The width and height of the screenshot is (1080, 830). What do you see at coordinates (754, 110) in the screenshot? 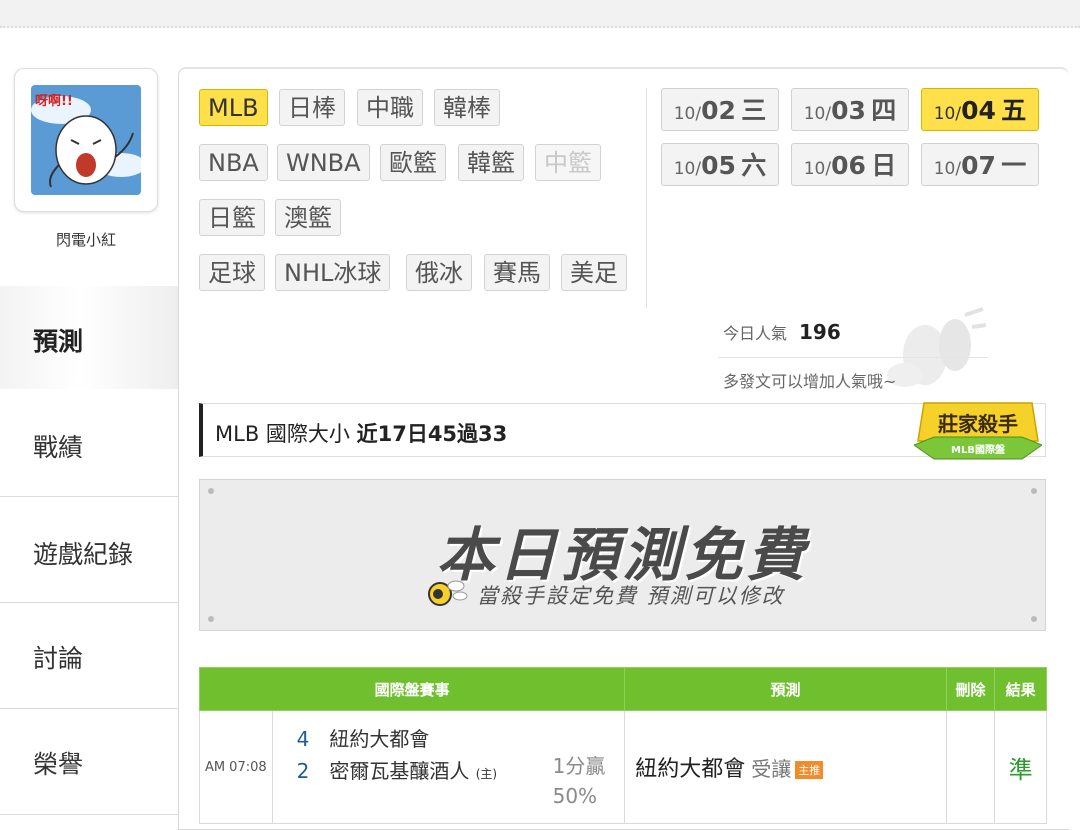
I see `date-weekday: 三` at bounding box center [754, 110].